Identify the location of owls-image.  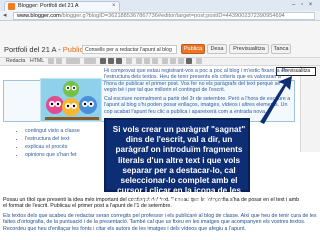
(71, 100).